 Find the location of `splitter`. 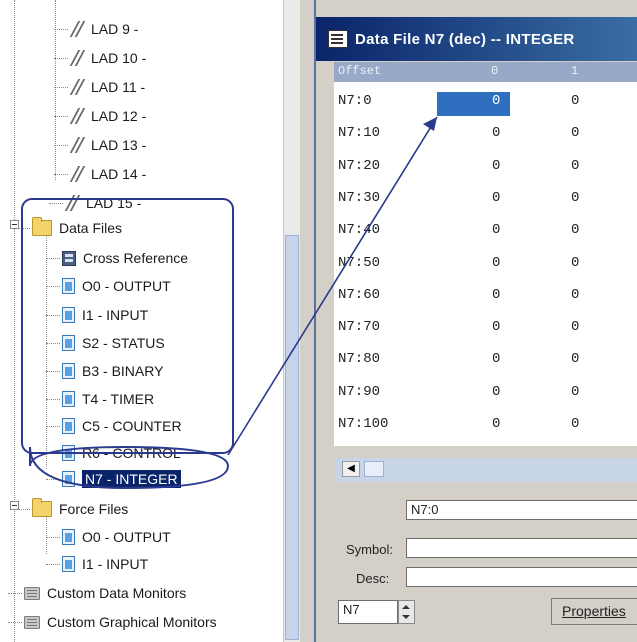

splitter is located at coordinates (307, 321).